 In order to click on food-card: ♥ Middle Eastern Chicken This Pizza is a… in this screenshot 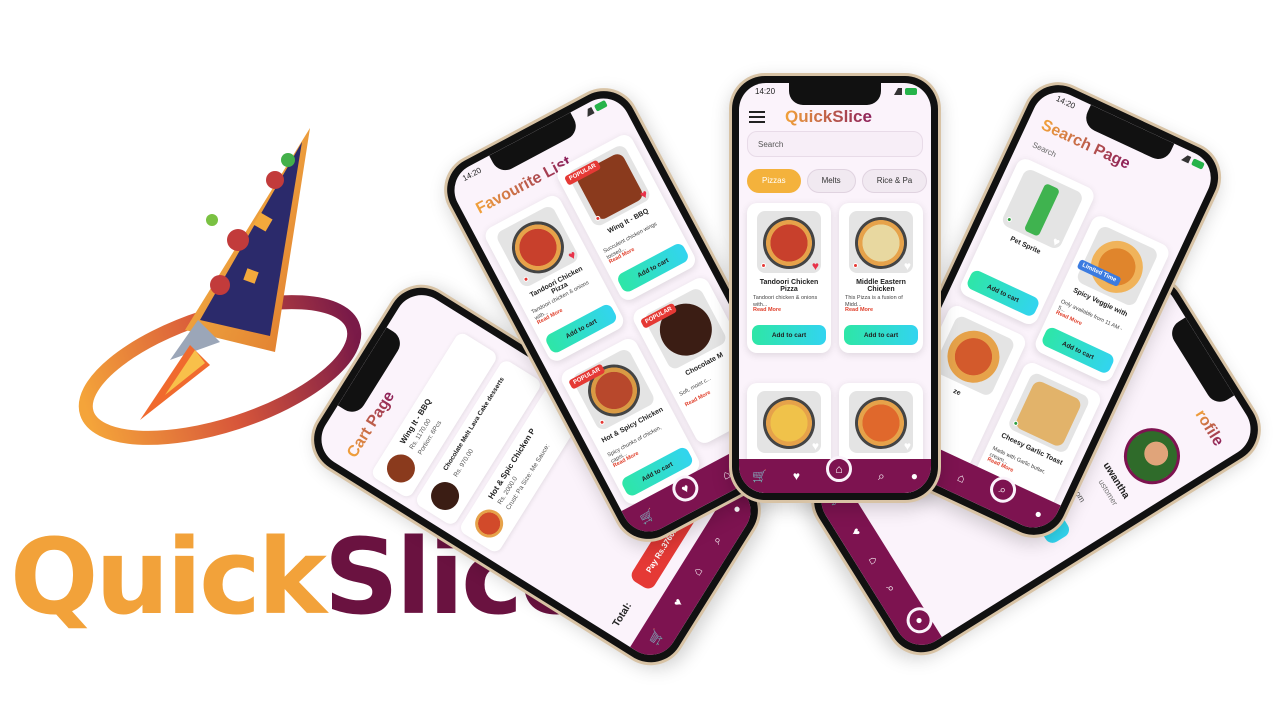, I will do `click(881, 278)`.